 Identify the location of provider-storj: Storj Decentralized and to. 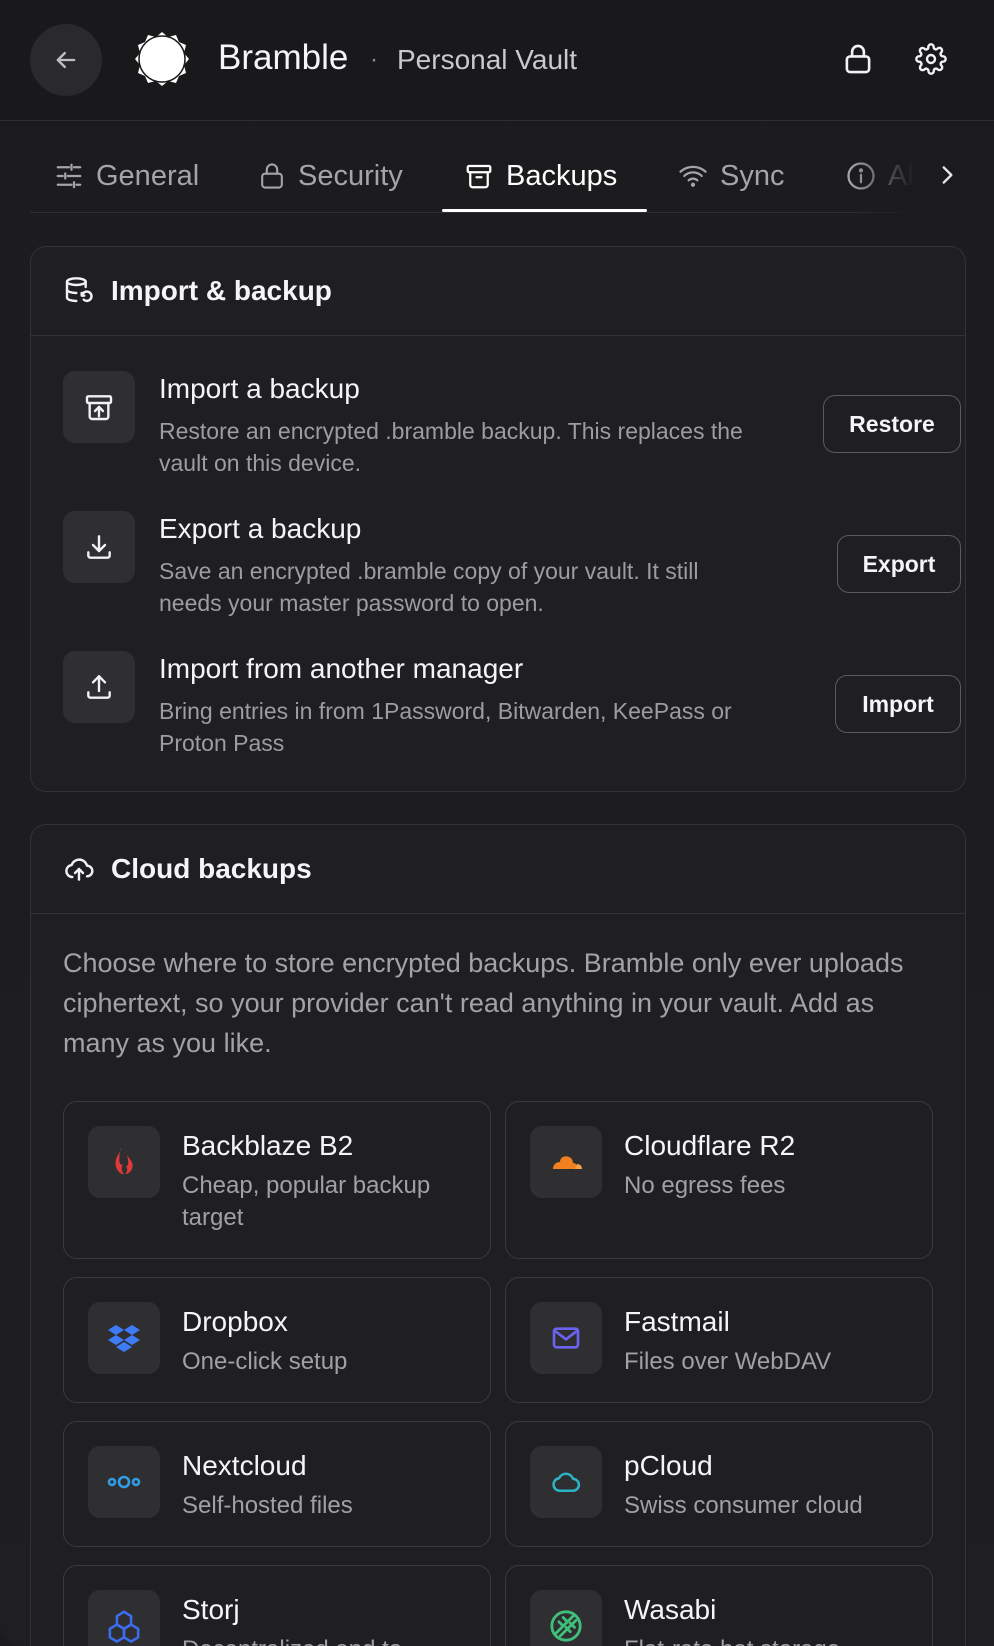
(277, 1605).